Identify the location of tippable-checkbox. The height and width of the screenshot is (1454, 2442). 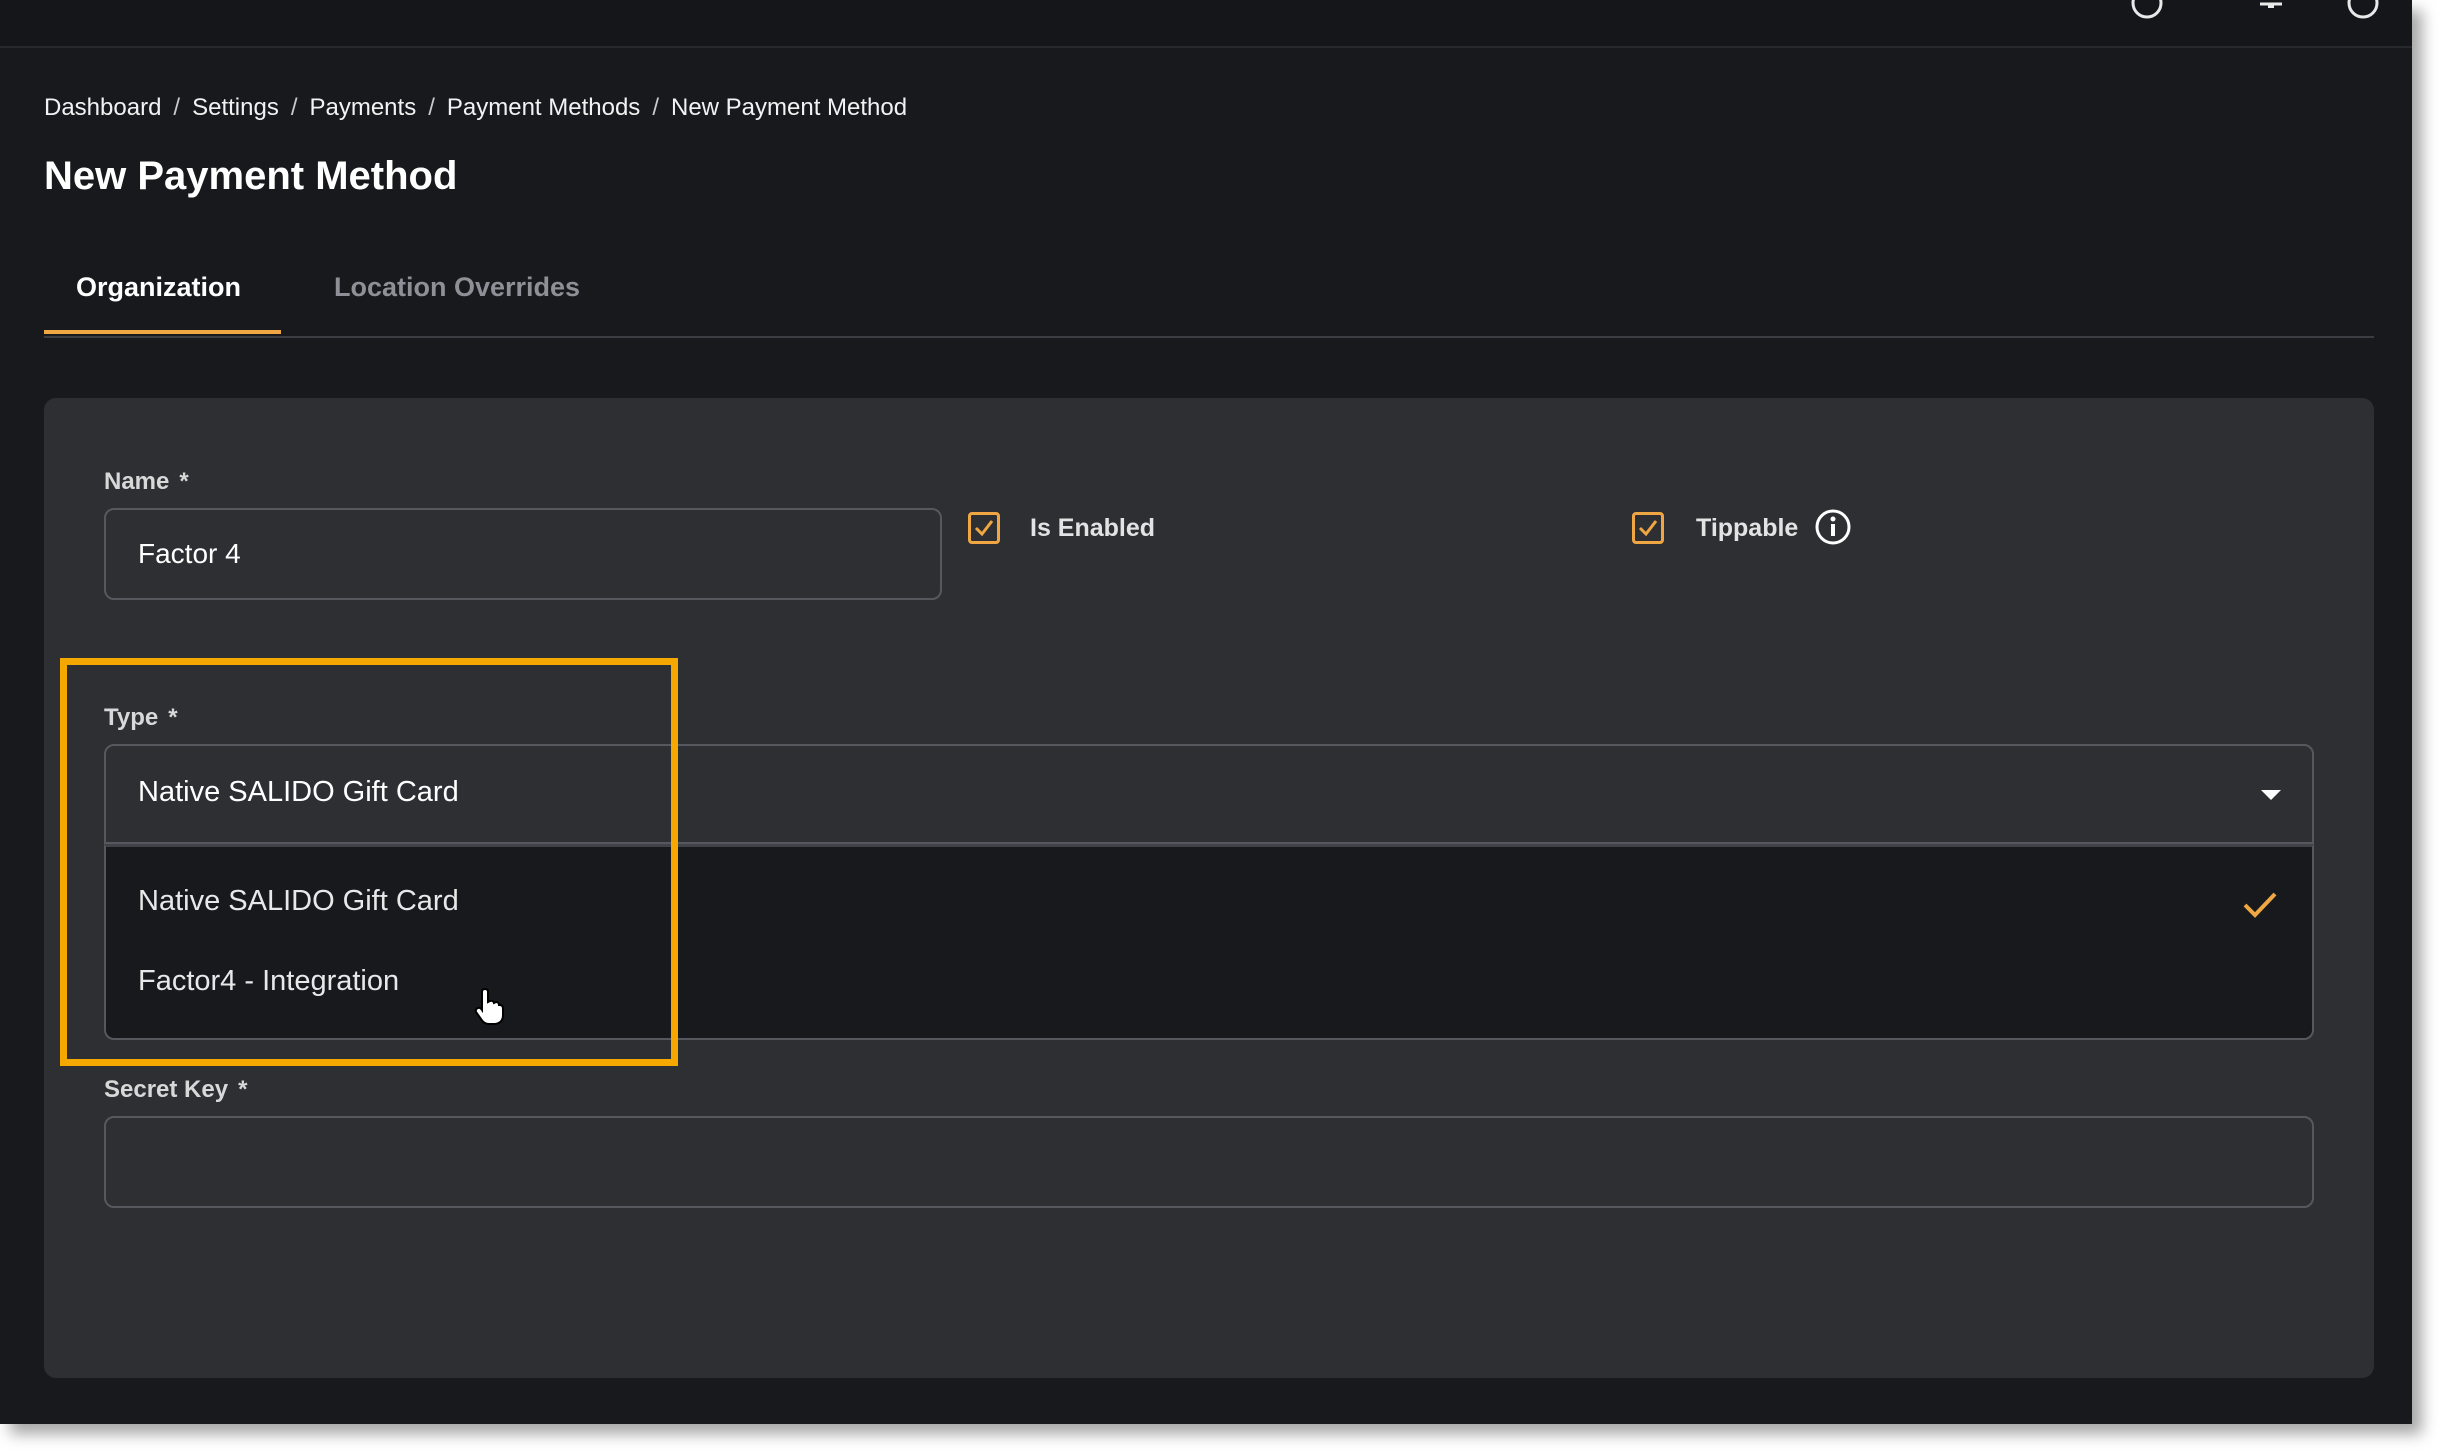
(1648, 528).